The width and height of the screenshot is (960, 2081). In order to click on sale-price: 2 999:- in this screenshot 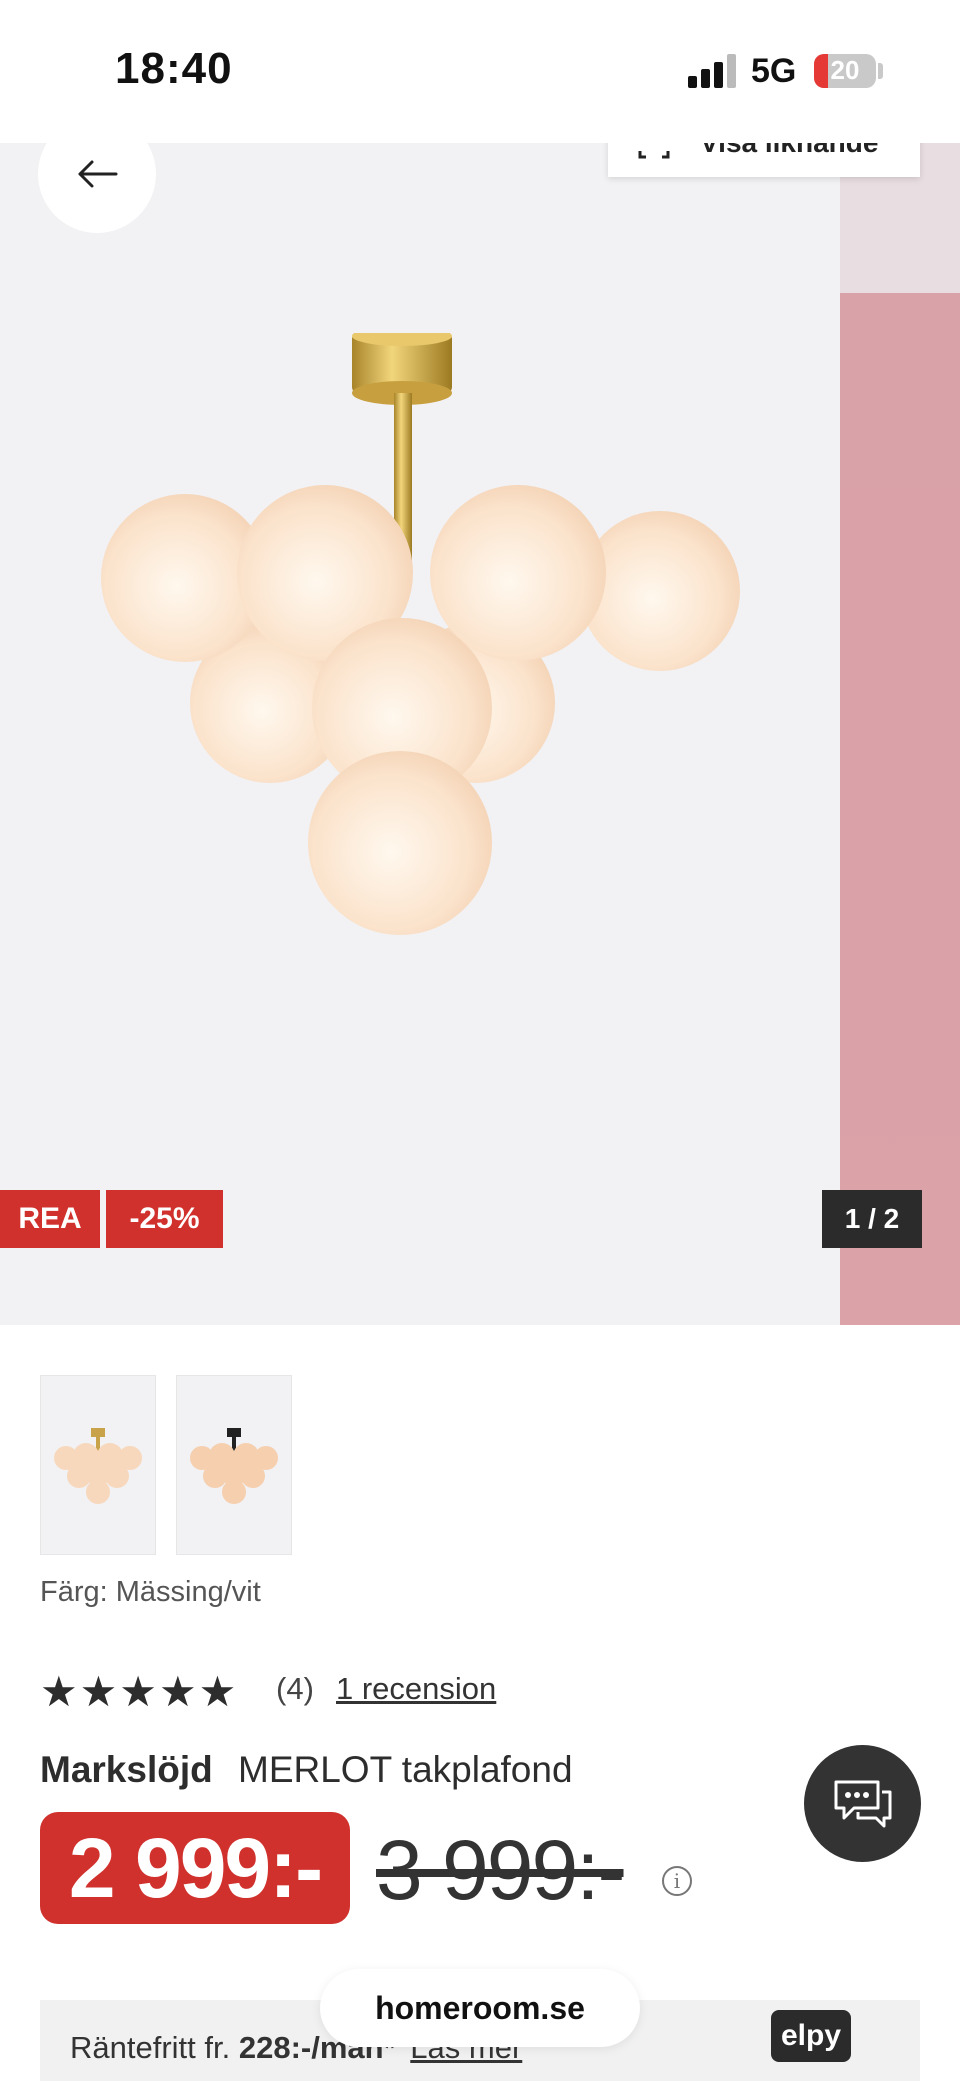, I will do `click(195, 1868)`.